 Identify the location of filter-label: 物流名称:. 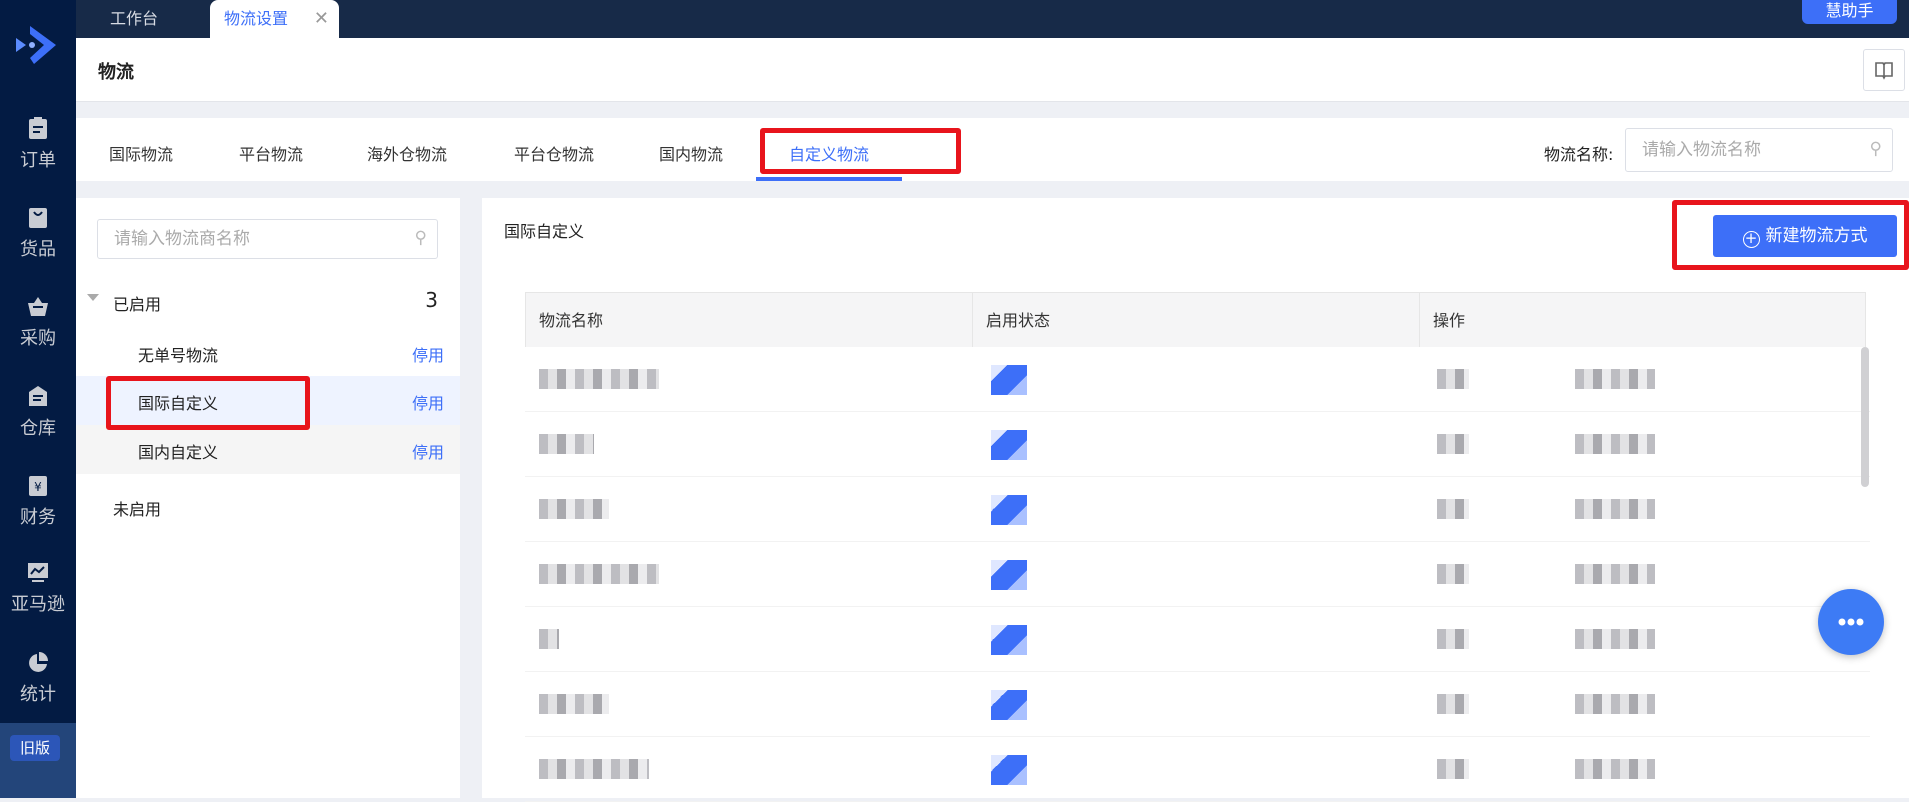
(1579, 154).